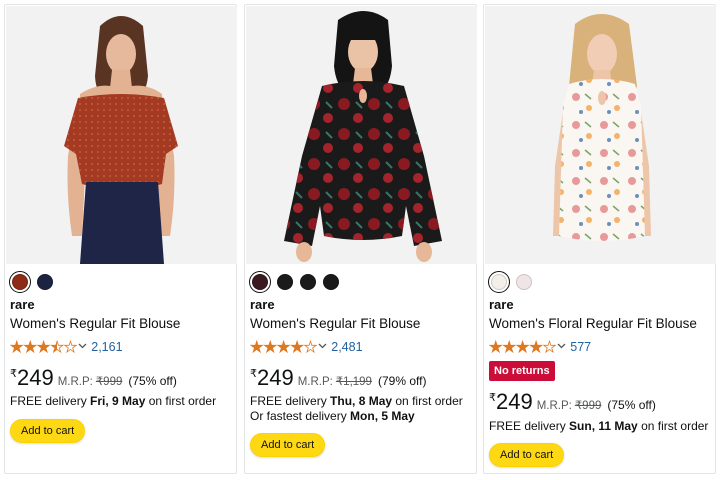 Image resolution: width=720 pixels, height=480 pixels. I want to click on delivery-date: Fri, 9 May, so click(118, 401).